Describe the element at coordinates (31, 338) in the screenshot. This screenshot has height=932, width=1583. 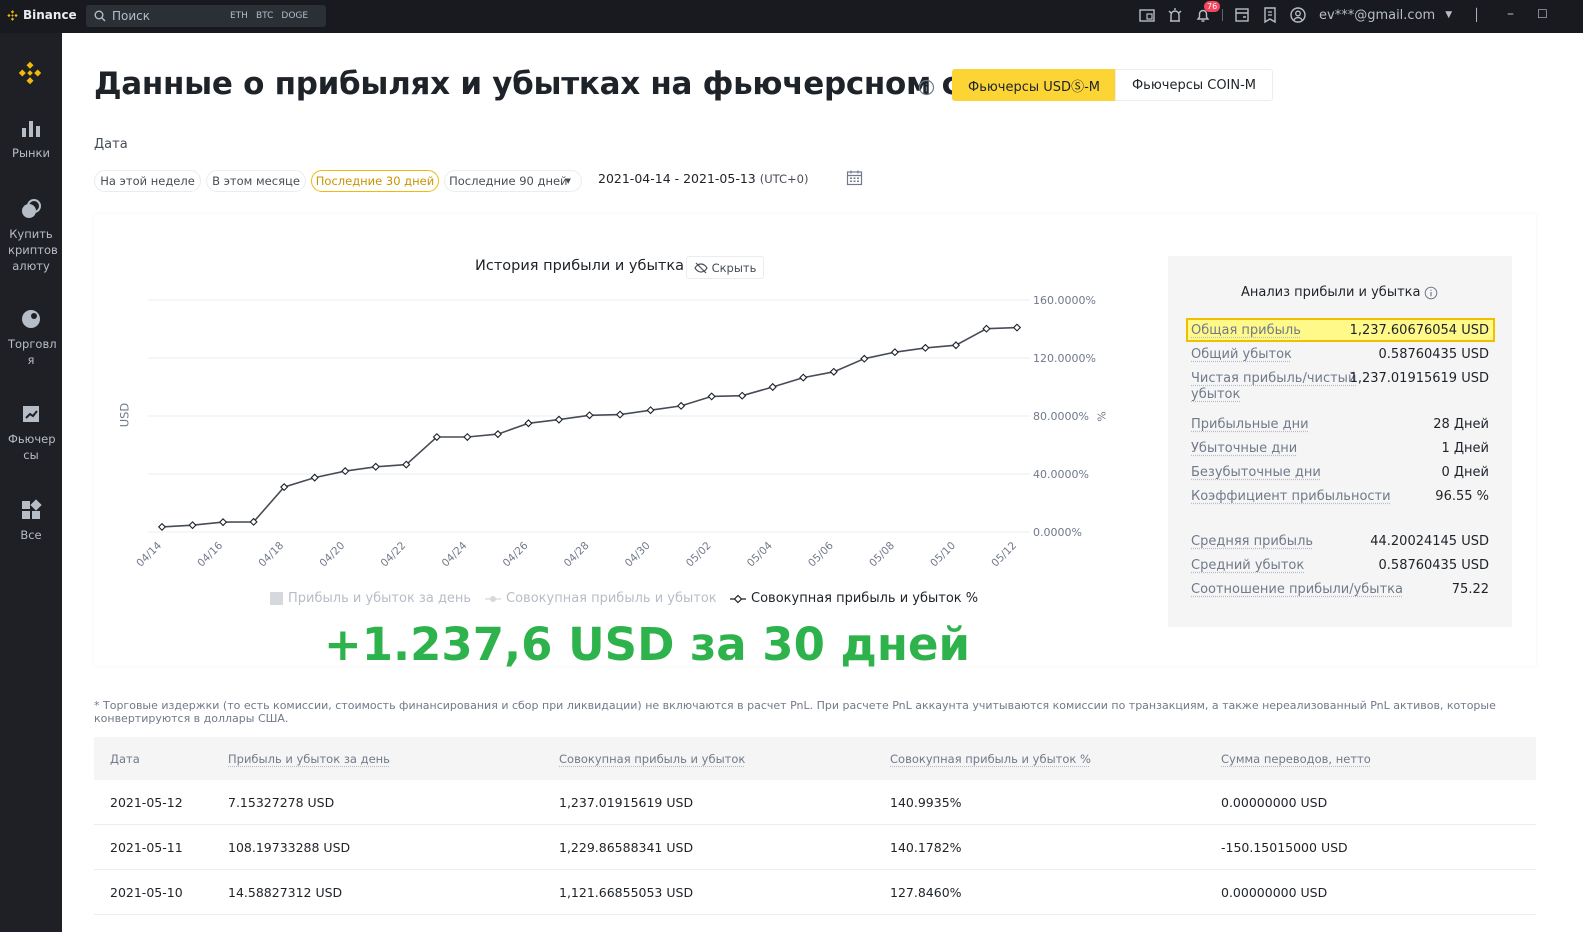
I see `sidebar-item-trade: Торговл я` at that location.